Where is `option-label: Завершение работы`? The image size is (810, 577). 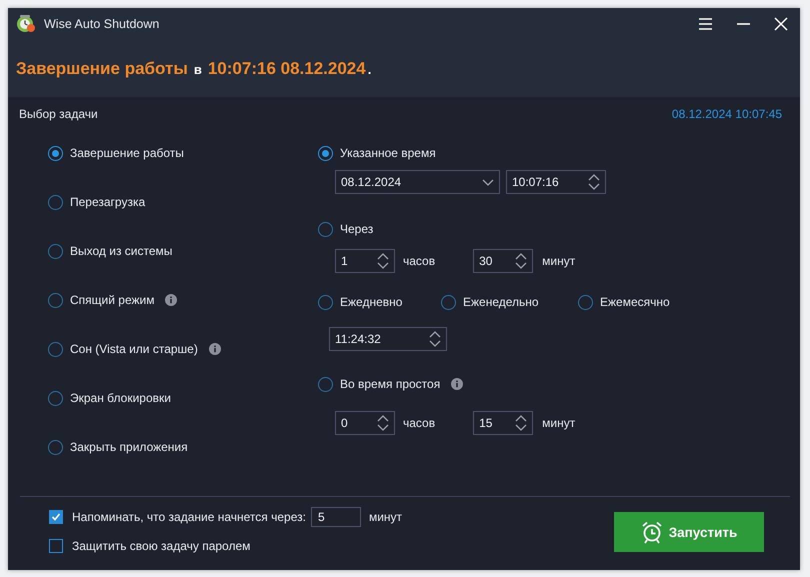 option-label: Завершение работы is located at coordinates (127, 153).